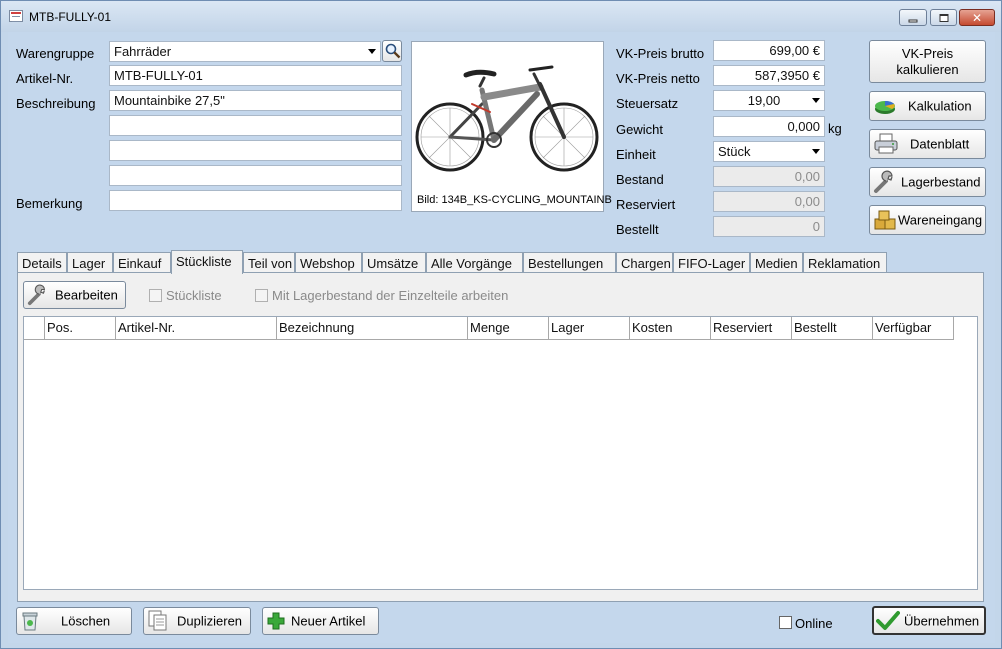  I want to click on einheit-value: Stück, so click(734, 151).